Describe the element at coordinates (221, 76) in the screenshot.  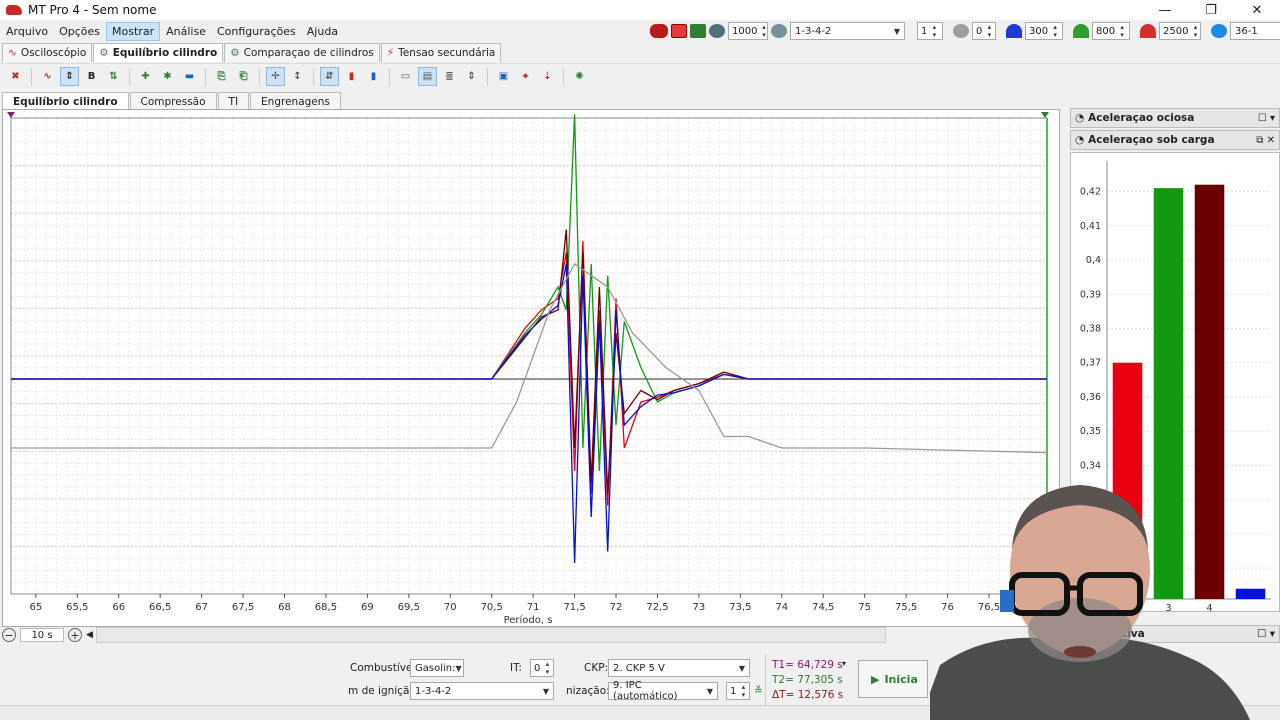
I see `export-icon: ⎘` at that location.